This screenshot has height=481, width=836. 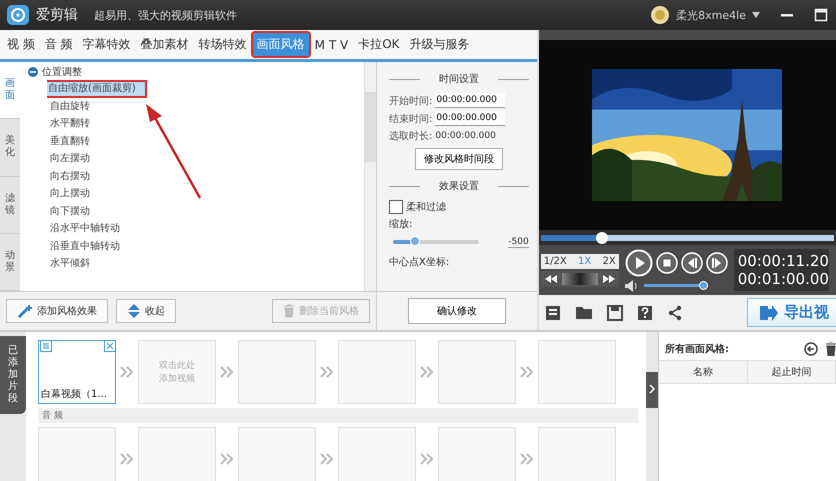 I want to click on app-slogan: 超易用、强大的视频剪辑软件, so click(x=165, y=15).